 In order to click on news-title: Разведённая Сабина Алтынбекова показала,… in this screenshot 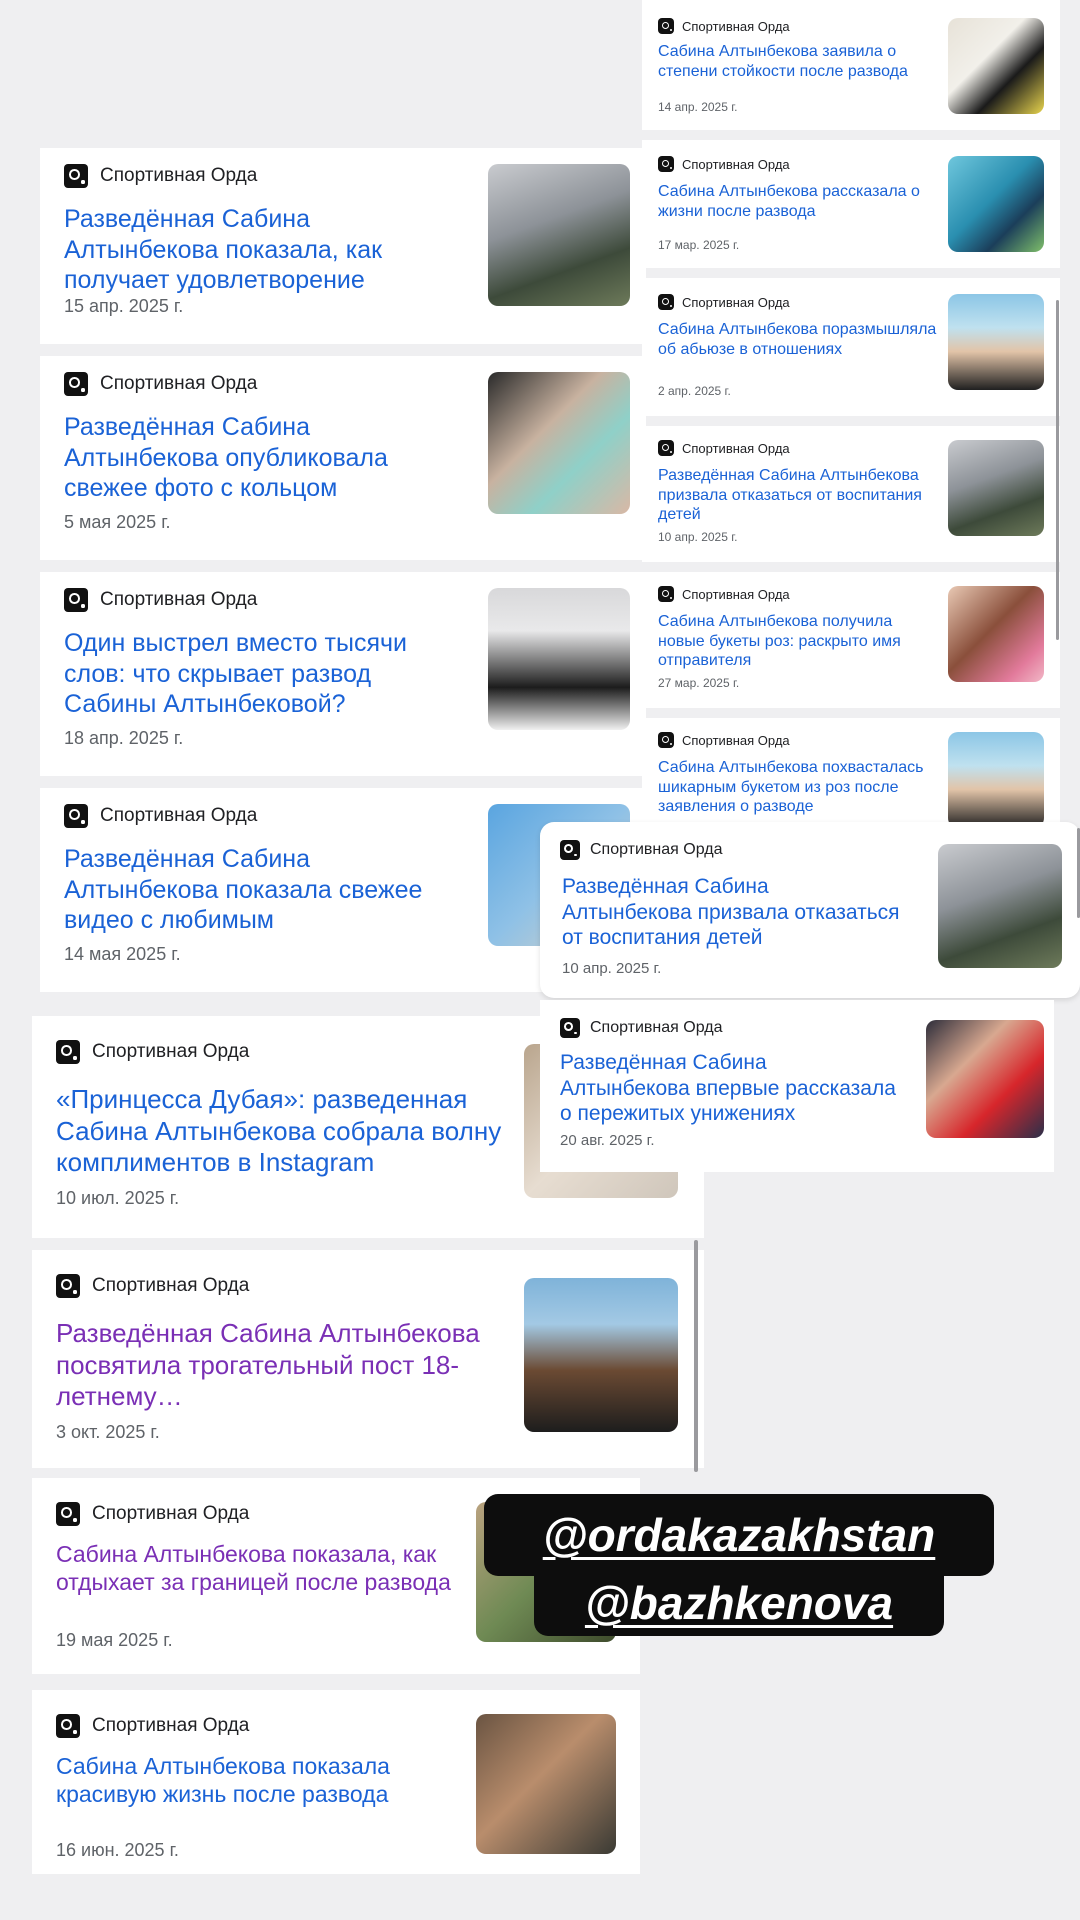, I will do `click(264, 250)`.